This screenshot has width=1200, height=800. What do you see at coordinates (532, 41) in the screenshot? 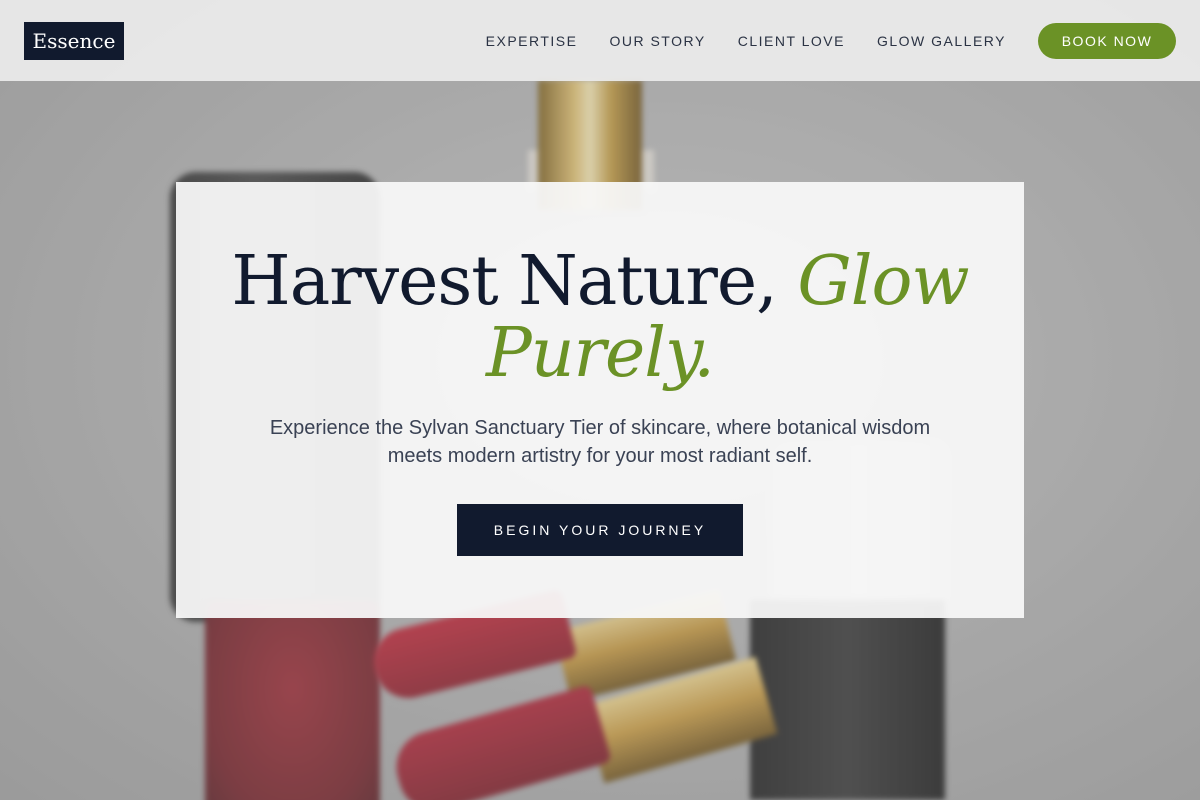
I see `nav-link-expertise: EXPERTISE` at bounding box center [532, 41].